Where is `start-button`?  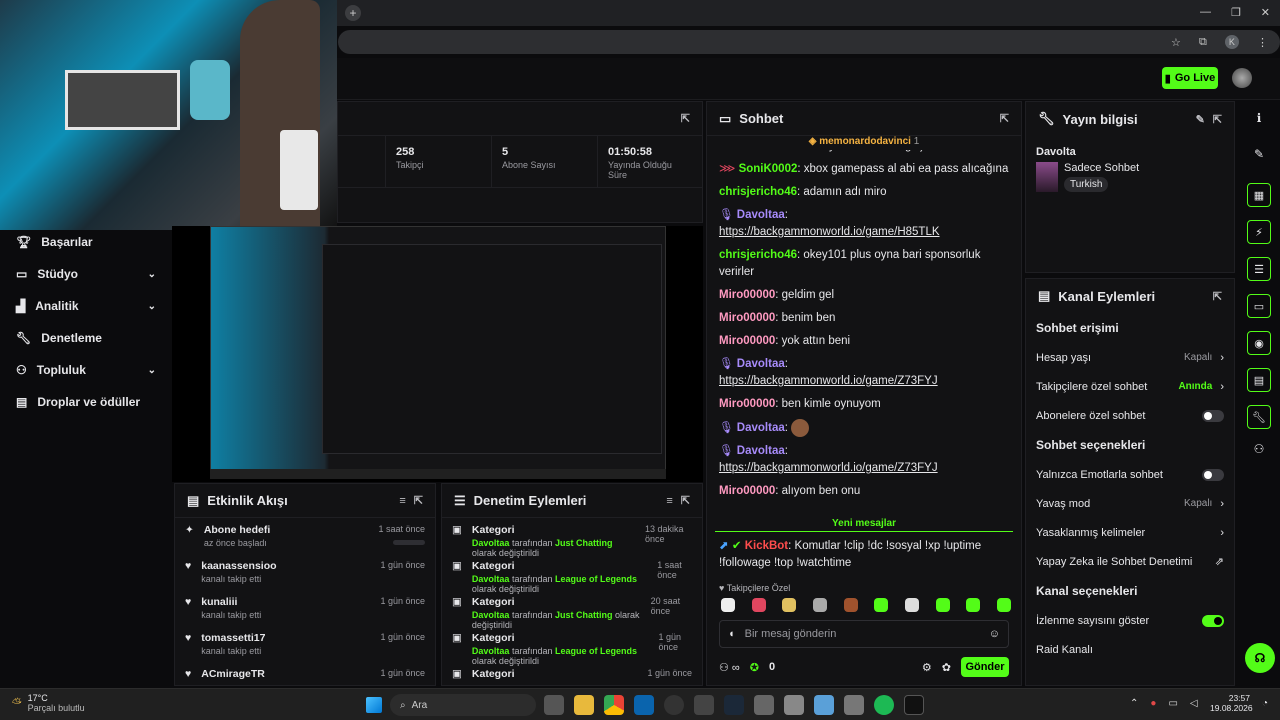
start-button is located at coordinates (374, 705).